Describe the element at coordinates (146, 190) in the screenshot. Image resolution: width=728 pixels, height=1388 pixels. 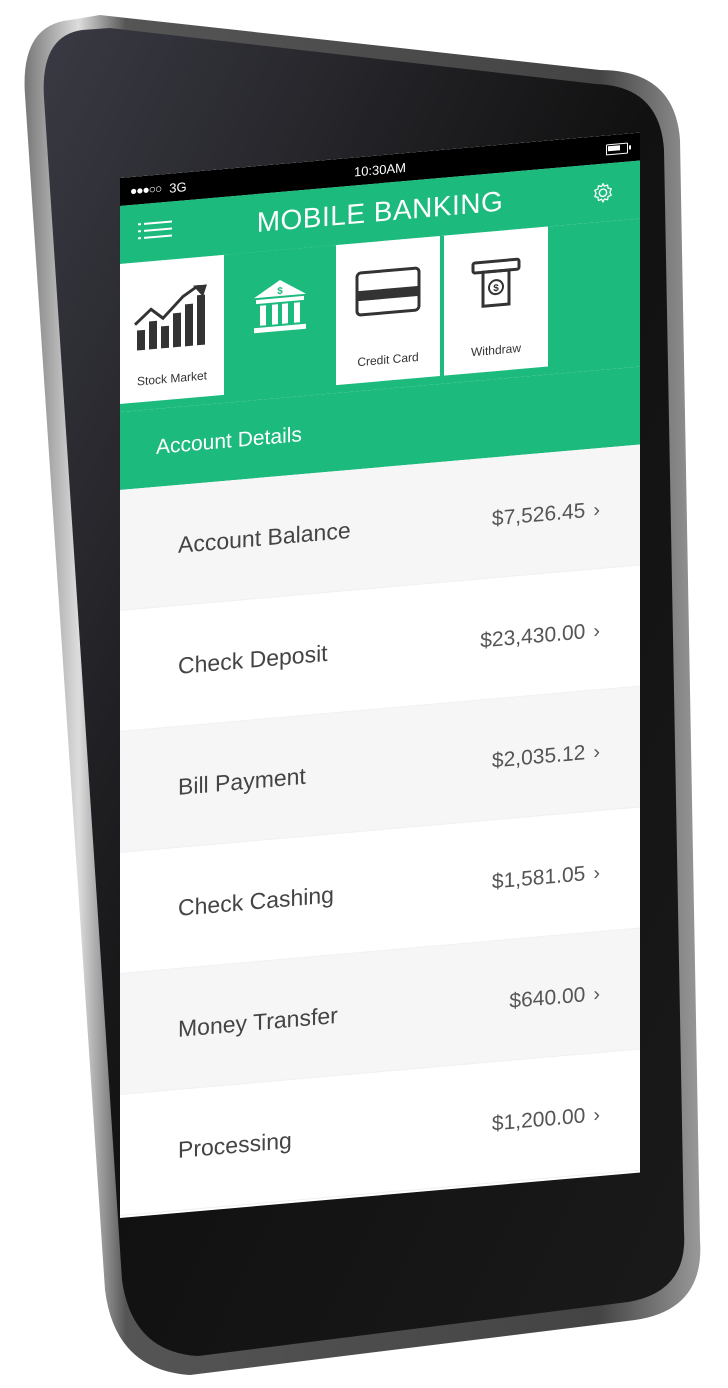
I see `signal-indicator: ●●●○○` at that location.